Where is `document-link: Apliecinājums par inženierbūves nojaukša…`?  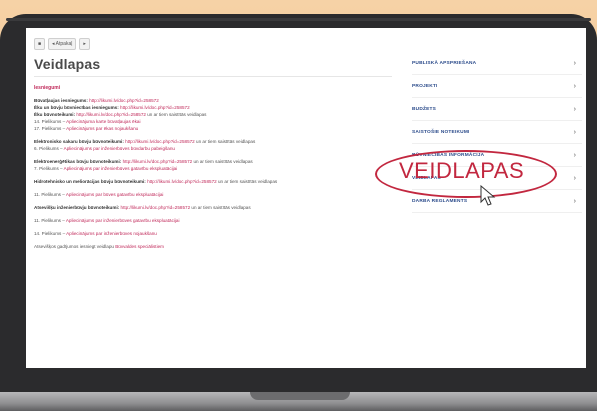 document-link: Apliecinājums par inženierbūves nojaukša… is located at coordinates (111, 233).